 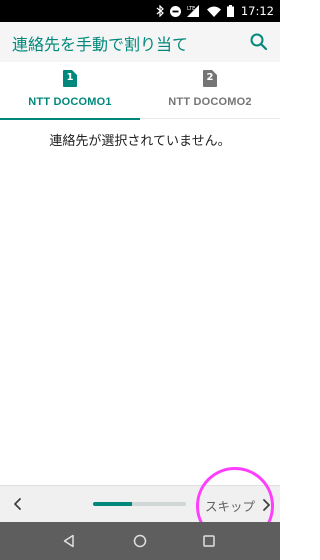 I want to click on status-icons: LTE 17:12, so click(x=212, y=11).